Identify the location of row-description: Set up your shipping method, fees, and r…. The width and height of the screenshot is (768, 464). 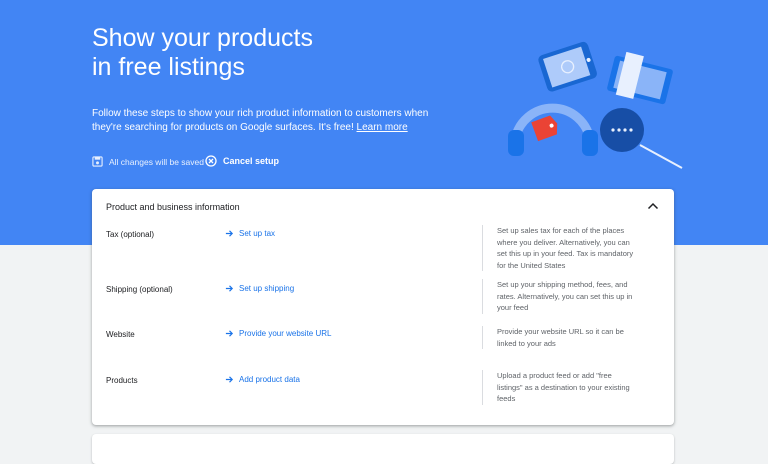
(559, 296).